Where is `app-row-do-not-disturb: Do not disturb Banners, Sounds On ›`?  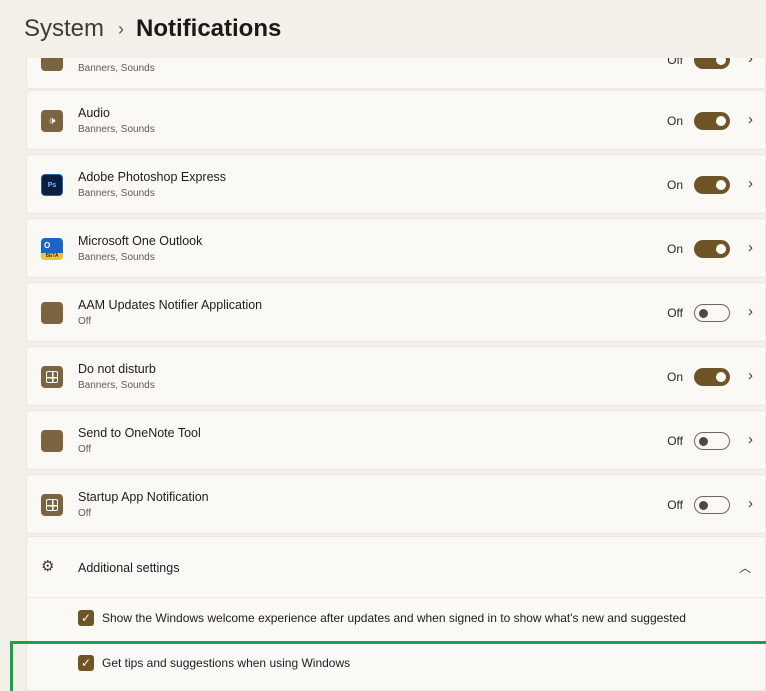
app-row-do-not-disturb: Do not disturb Banners, Sounds On › is located at coordinates (396, 376).